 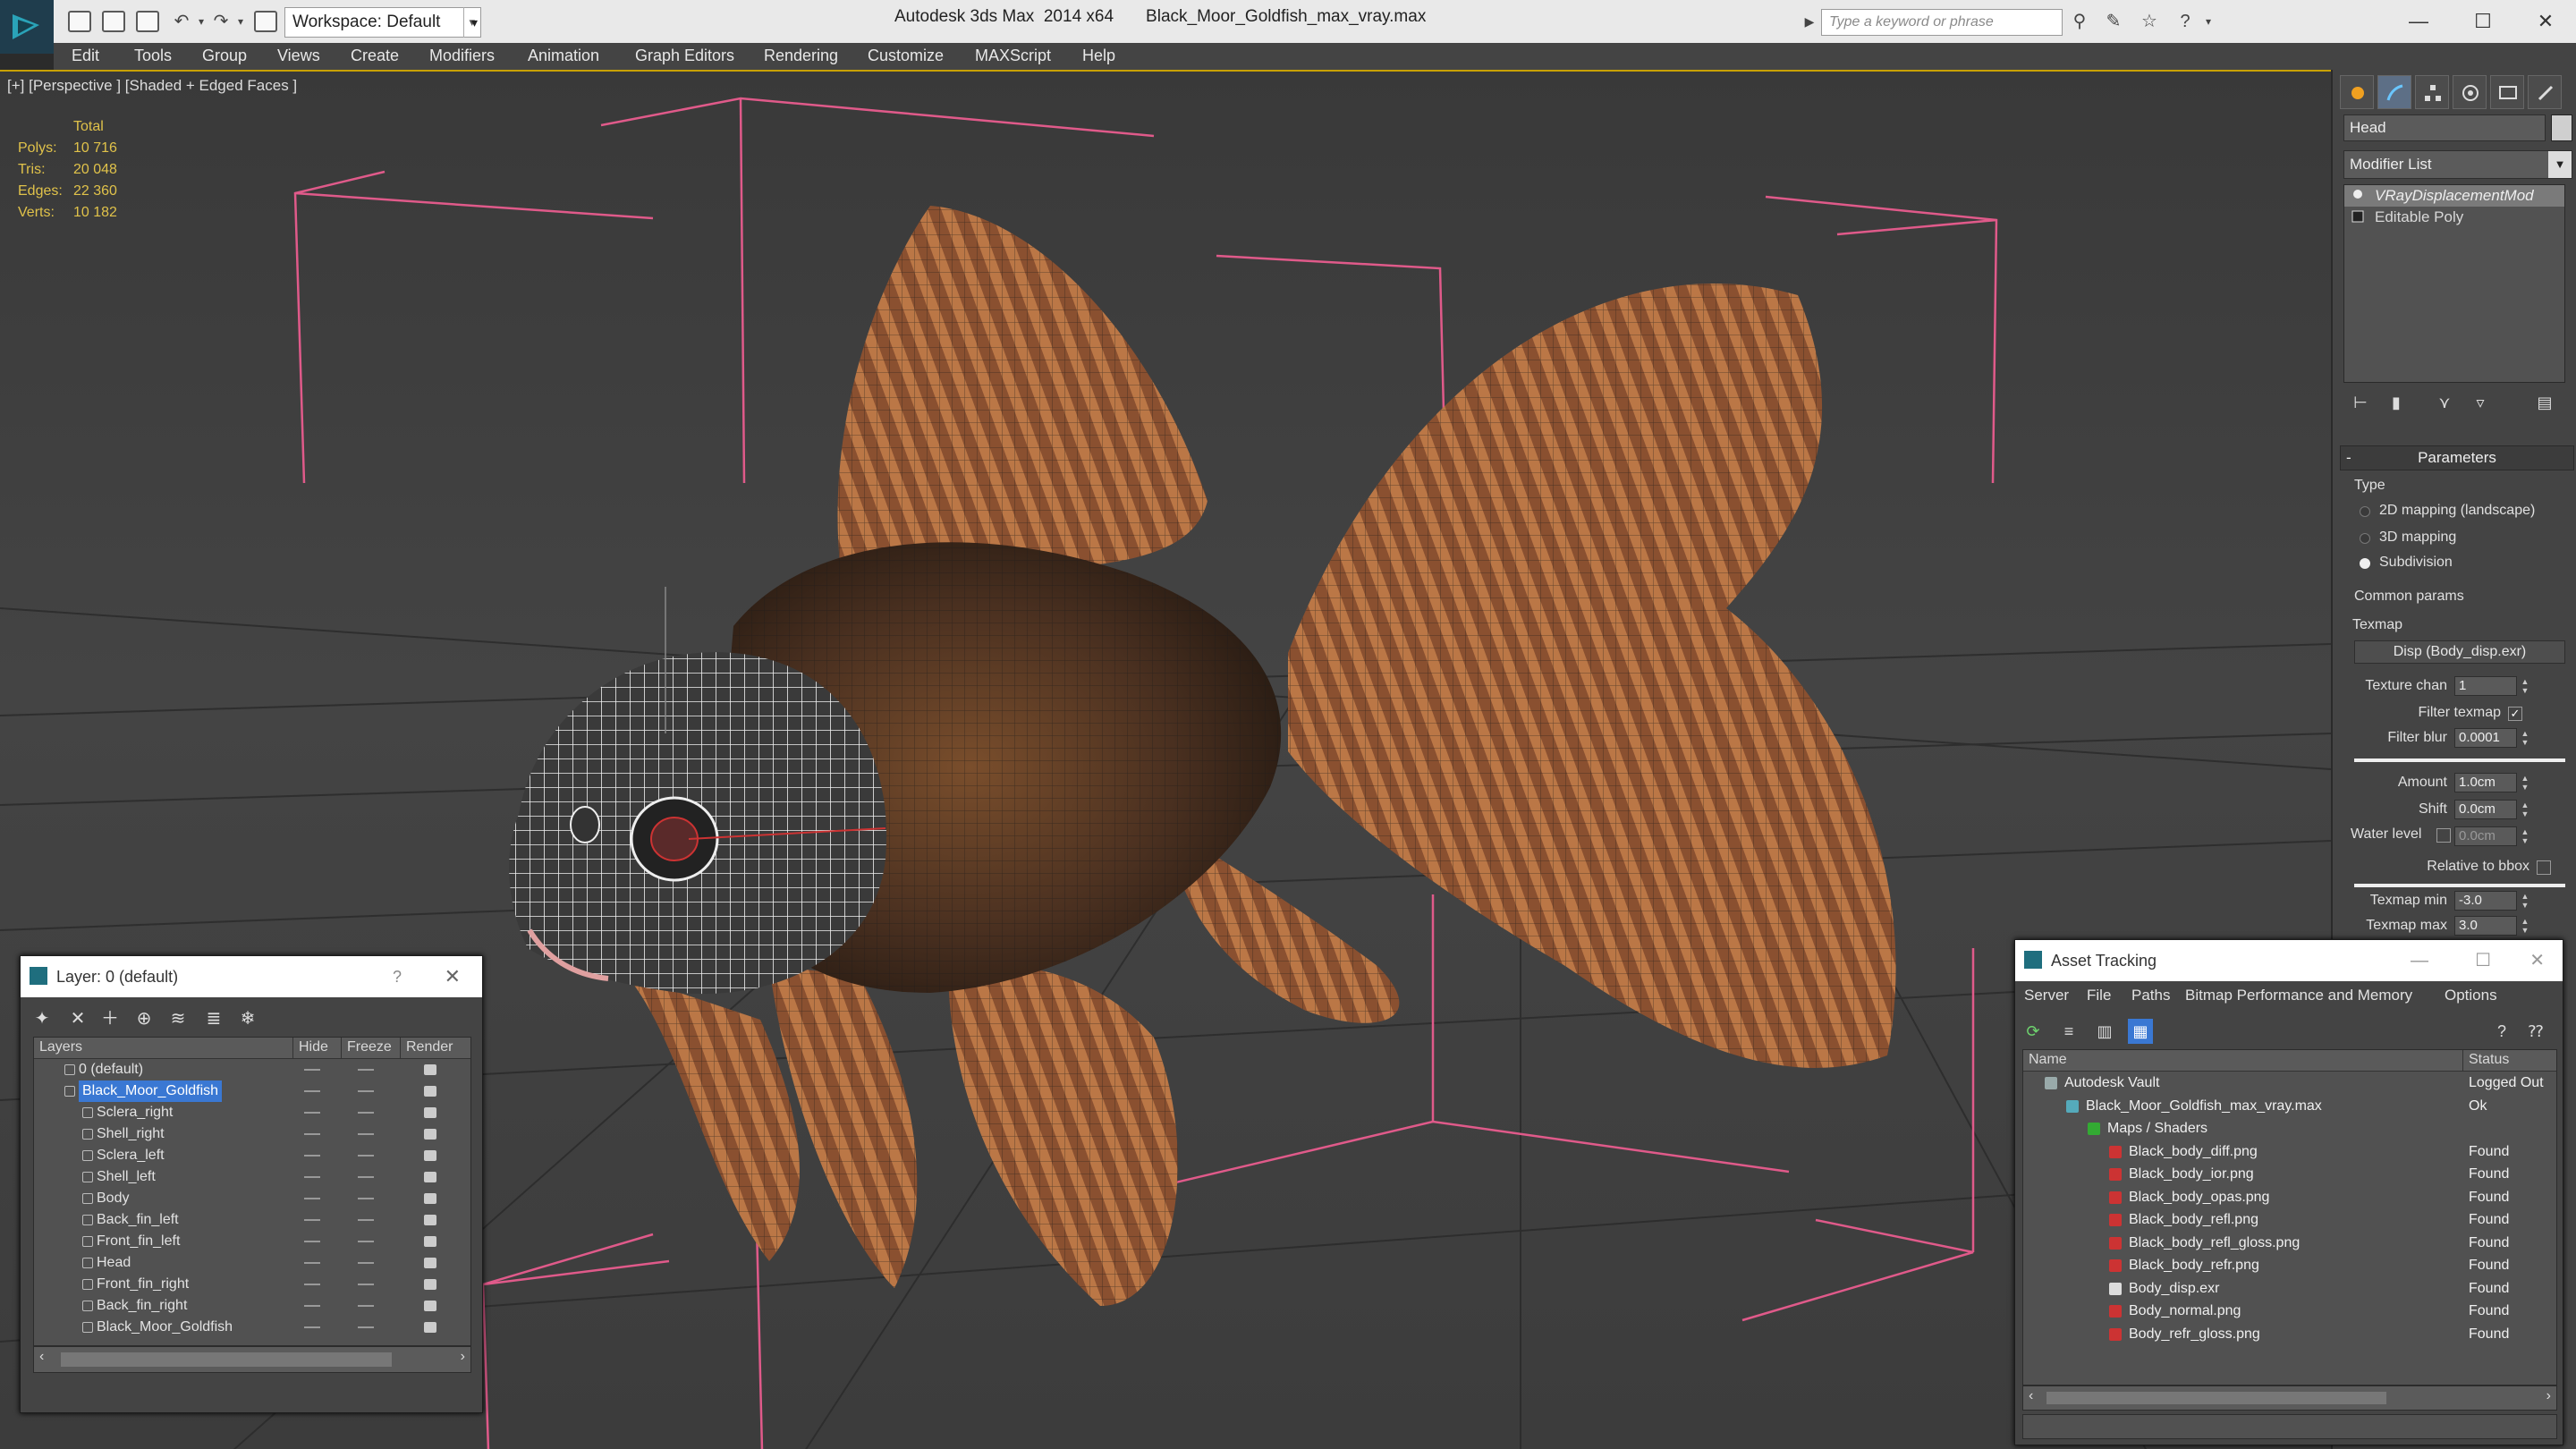 What do you see at coordinates (2289, 1398) in the screenshot?
I see `horizontal-scrollbar: ‹ ›` at bounding box center [2289, 1398].